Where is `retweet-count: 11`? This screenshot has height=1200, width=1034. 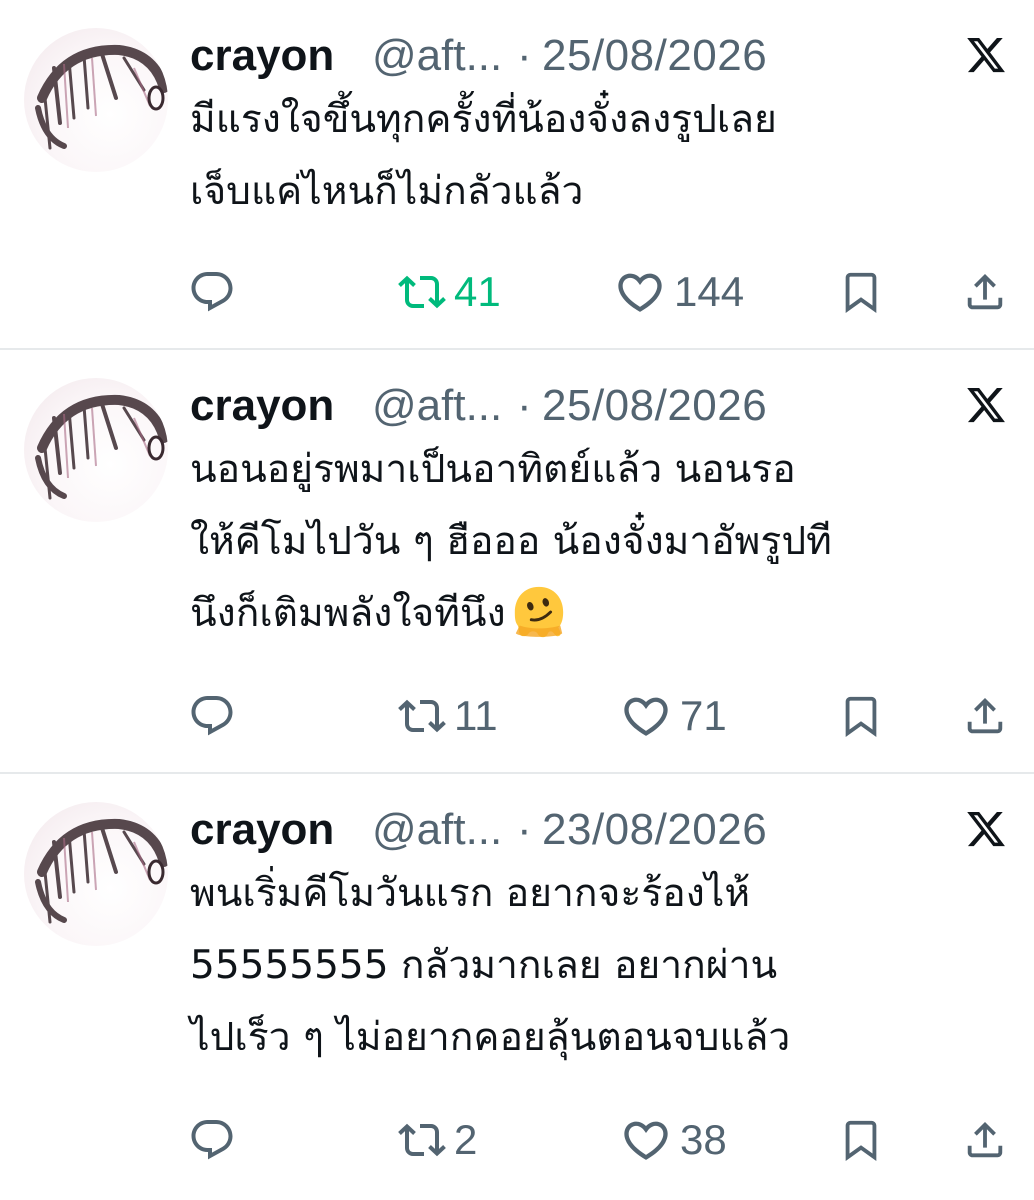
retweet-count: 11 is located at coordinates (476, 715).